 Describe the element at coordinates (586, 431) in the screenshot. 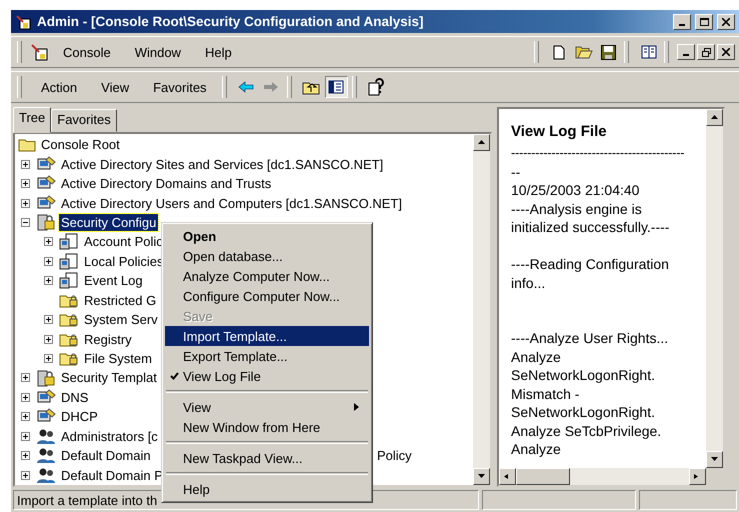

I see `log-line: Analyze SeTcbPrivilege.` at that location.